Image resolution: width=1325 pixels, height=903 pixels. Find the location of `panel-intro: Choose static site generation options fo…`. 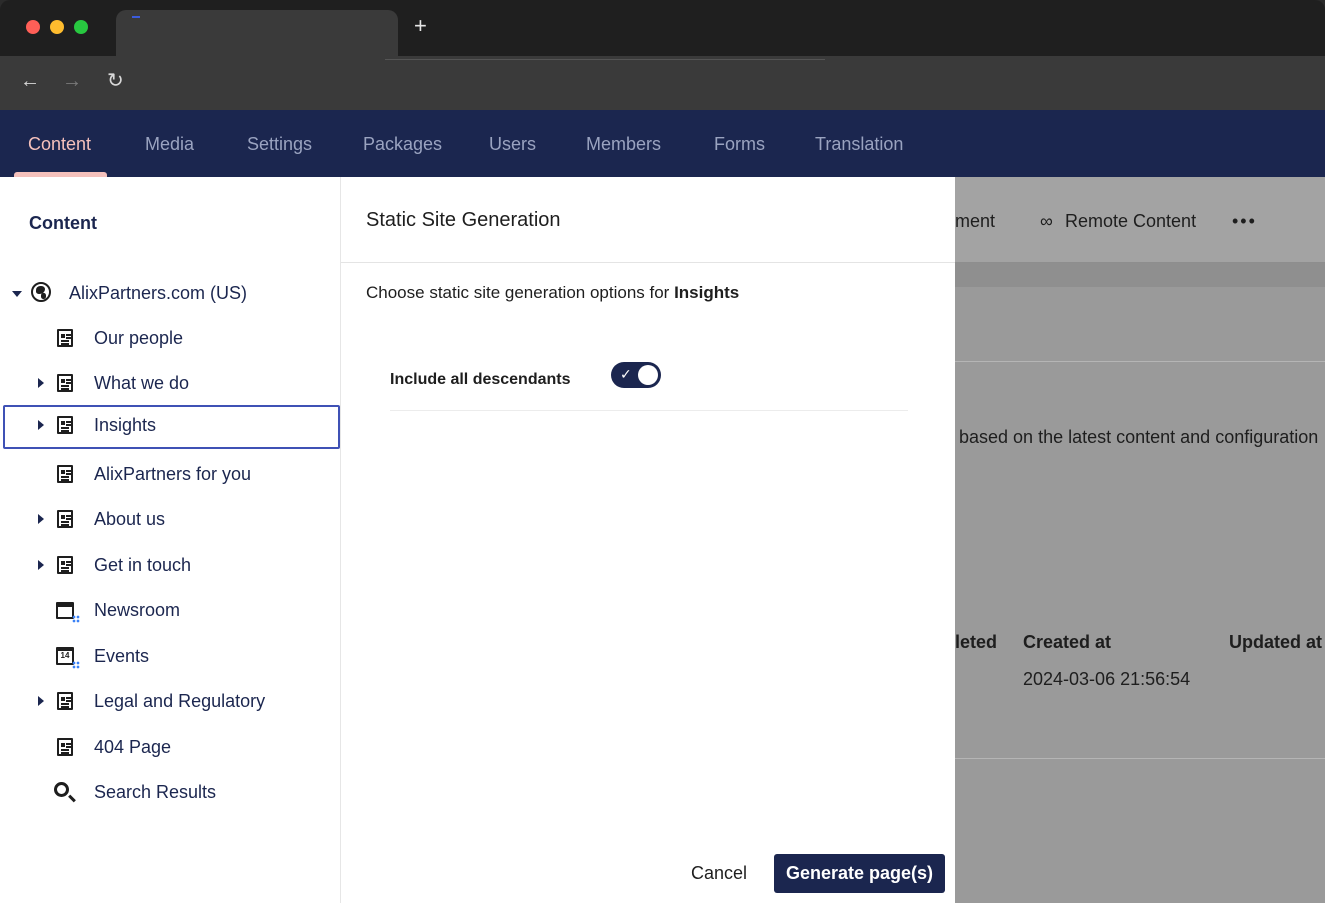

panel-intro: Choose static site generation options fo… is located at coordinates (552, 293).